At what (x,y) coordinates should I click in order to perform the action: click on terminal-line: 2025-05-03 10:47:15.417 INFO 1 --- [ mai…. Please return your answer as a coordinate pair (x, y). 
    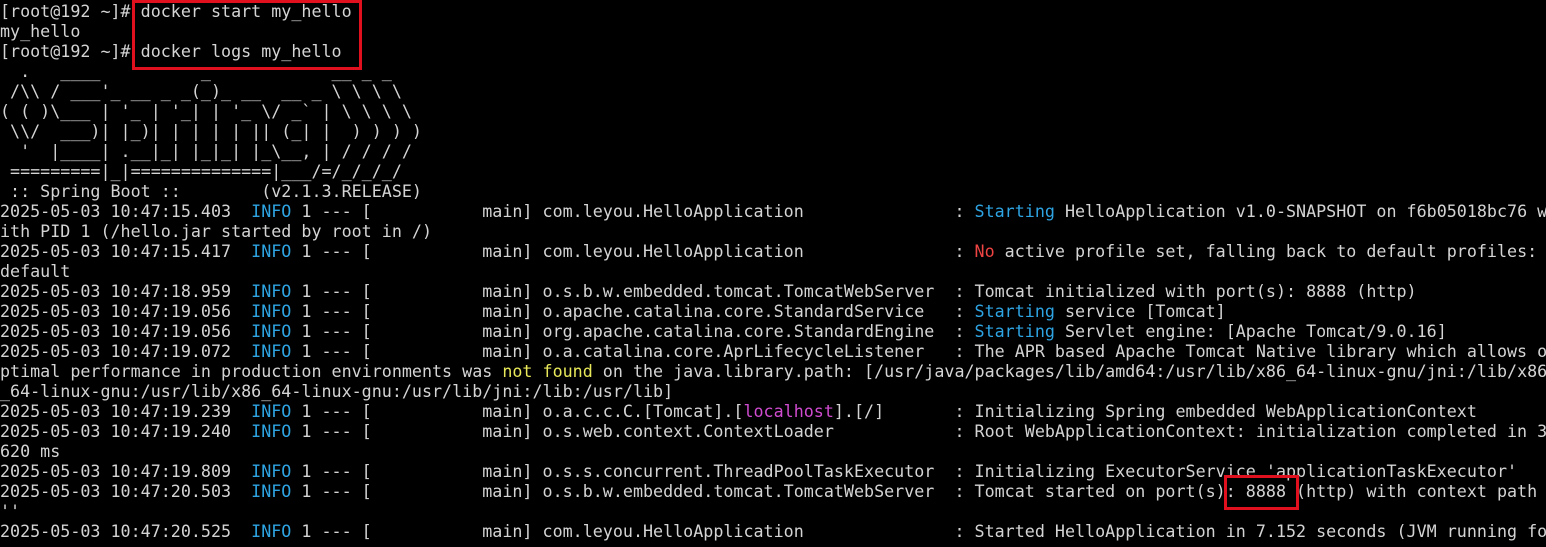
    Looking at the image, I should click on (768, 251).